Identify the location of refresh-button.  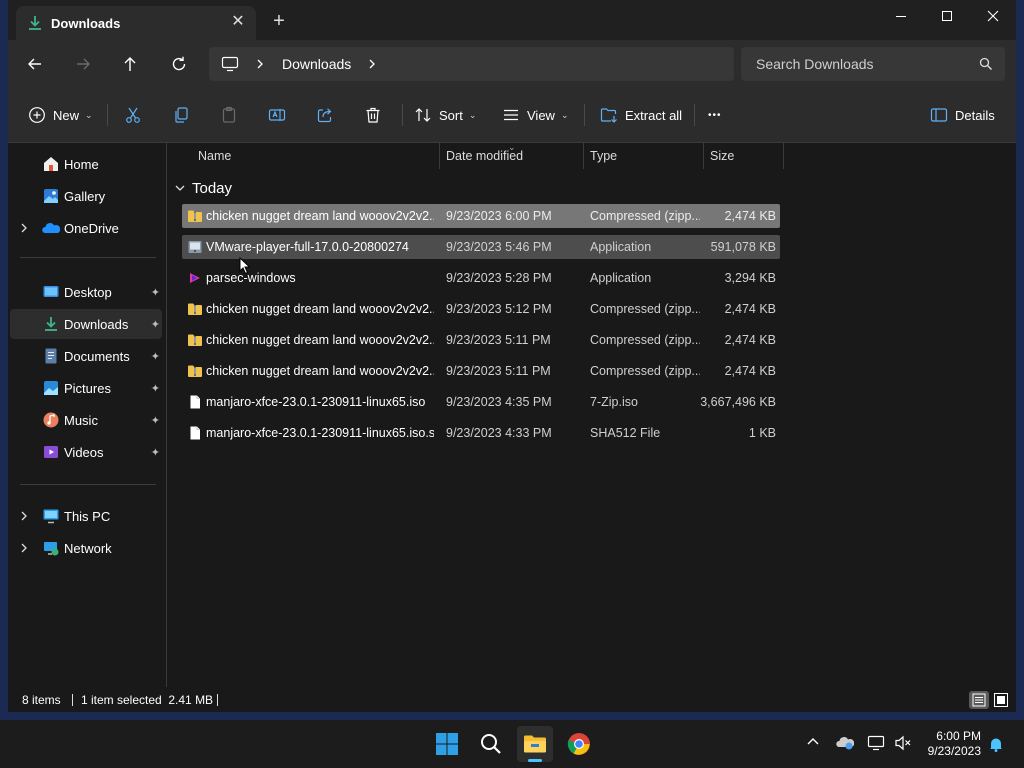
(179, 64).